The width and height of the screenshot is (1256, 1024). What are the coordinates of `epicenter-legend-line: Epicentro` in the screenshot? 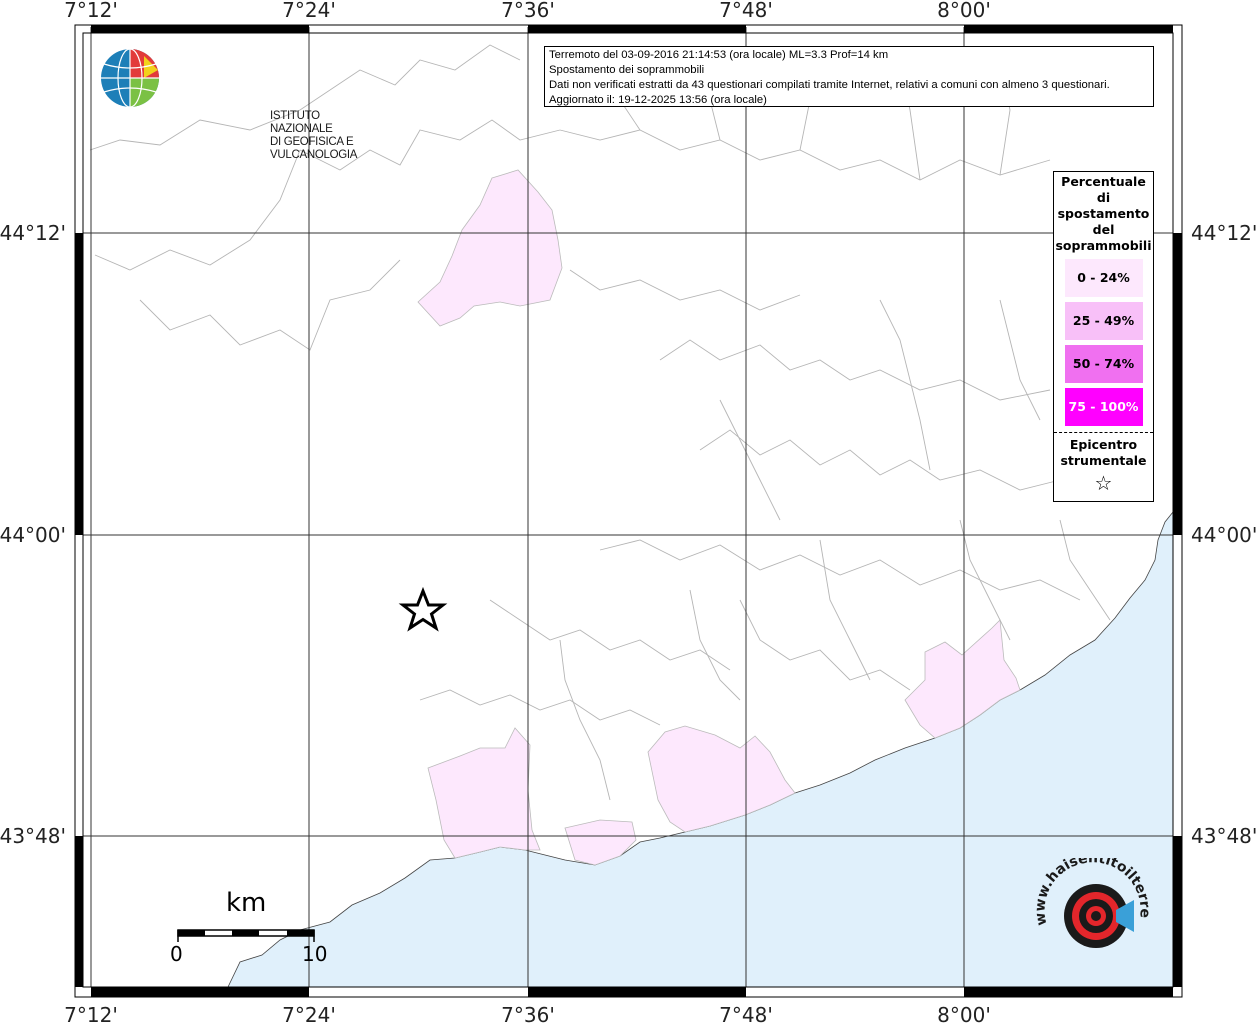 It's located at (1103, 444).